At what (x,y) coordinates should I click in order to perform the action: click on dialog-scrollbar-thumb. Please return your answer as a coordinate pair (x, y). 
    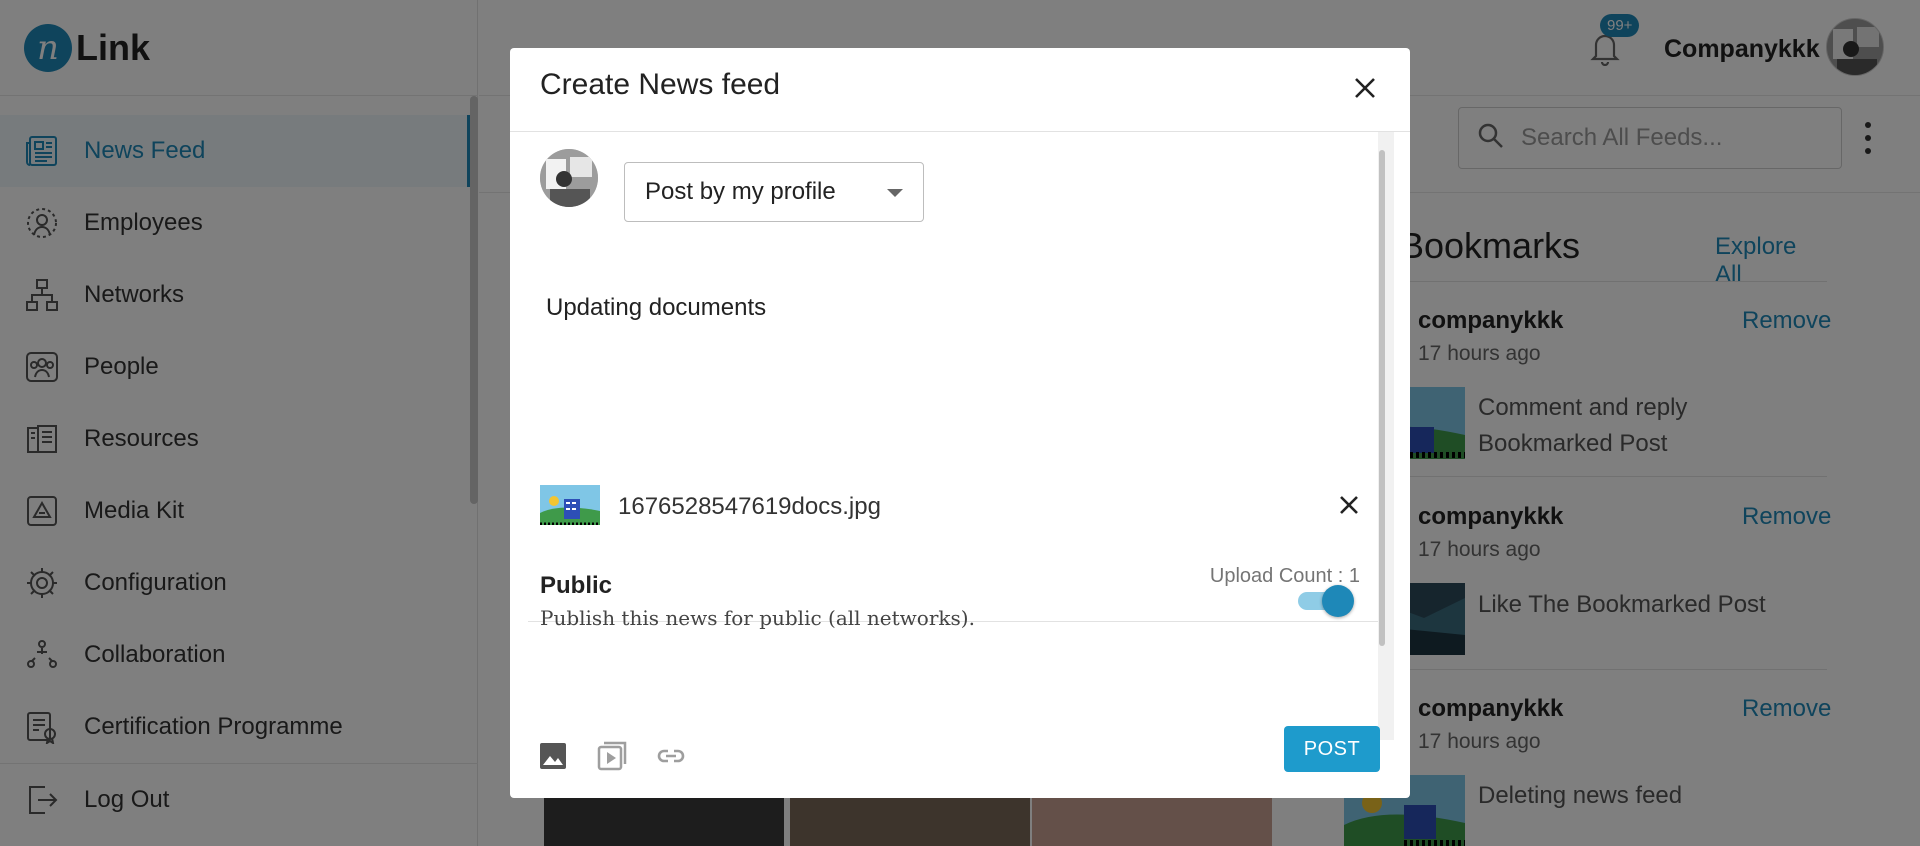
    Looking at the image, I should click on (1382, 398).